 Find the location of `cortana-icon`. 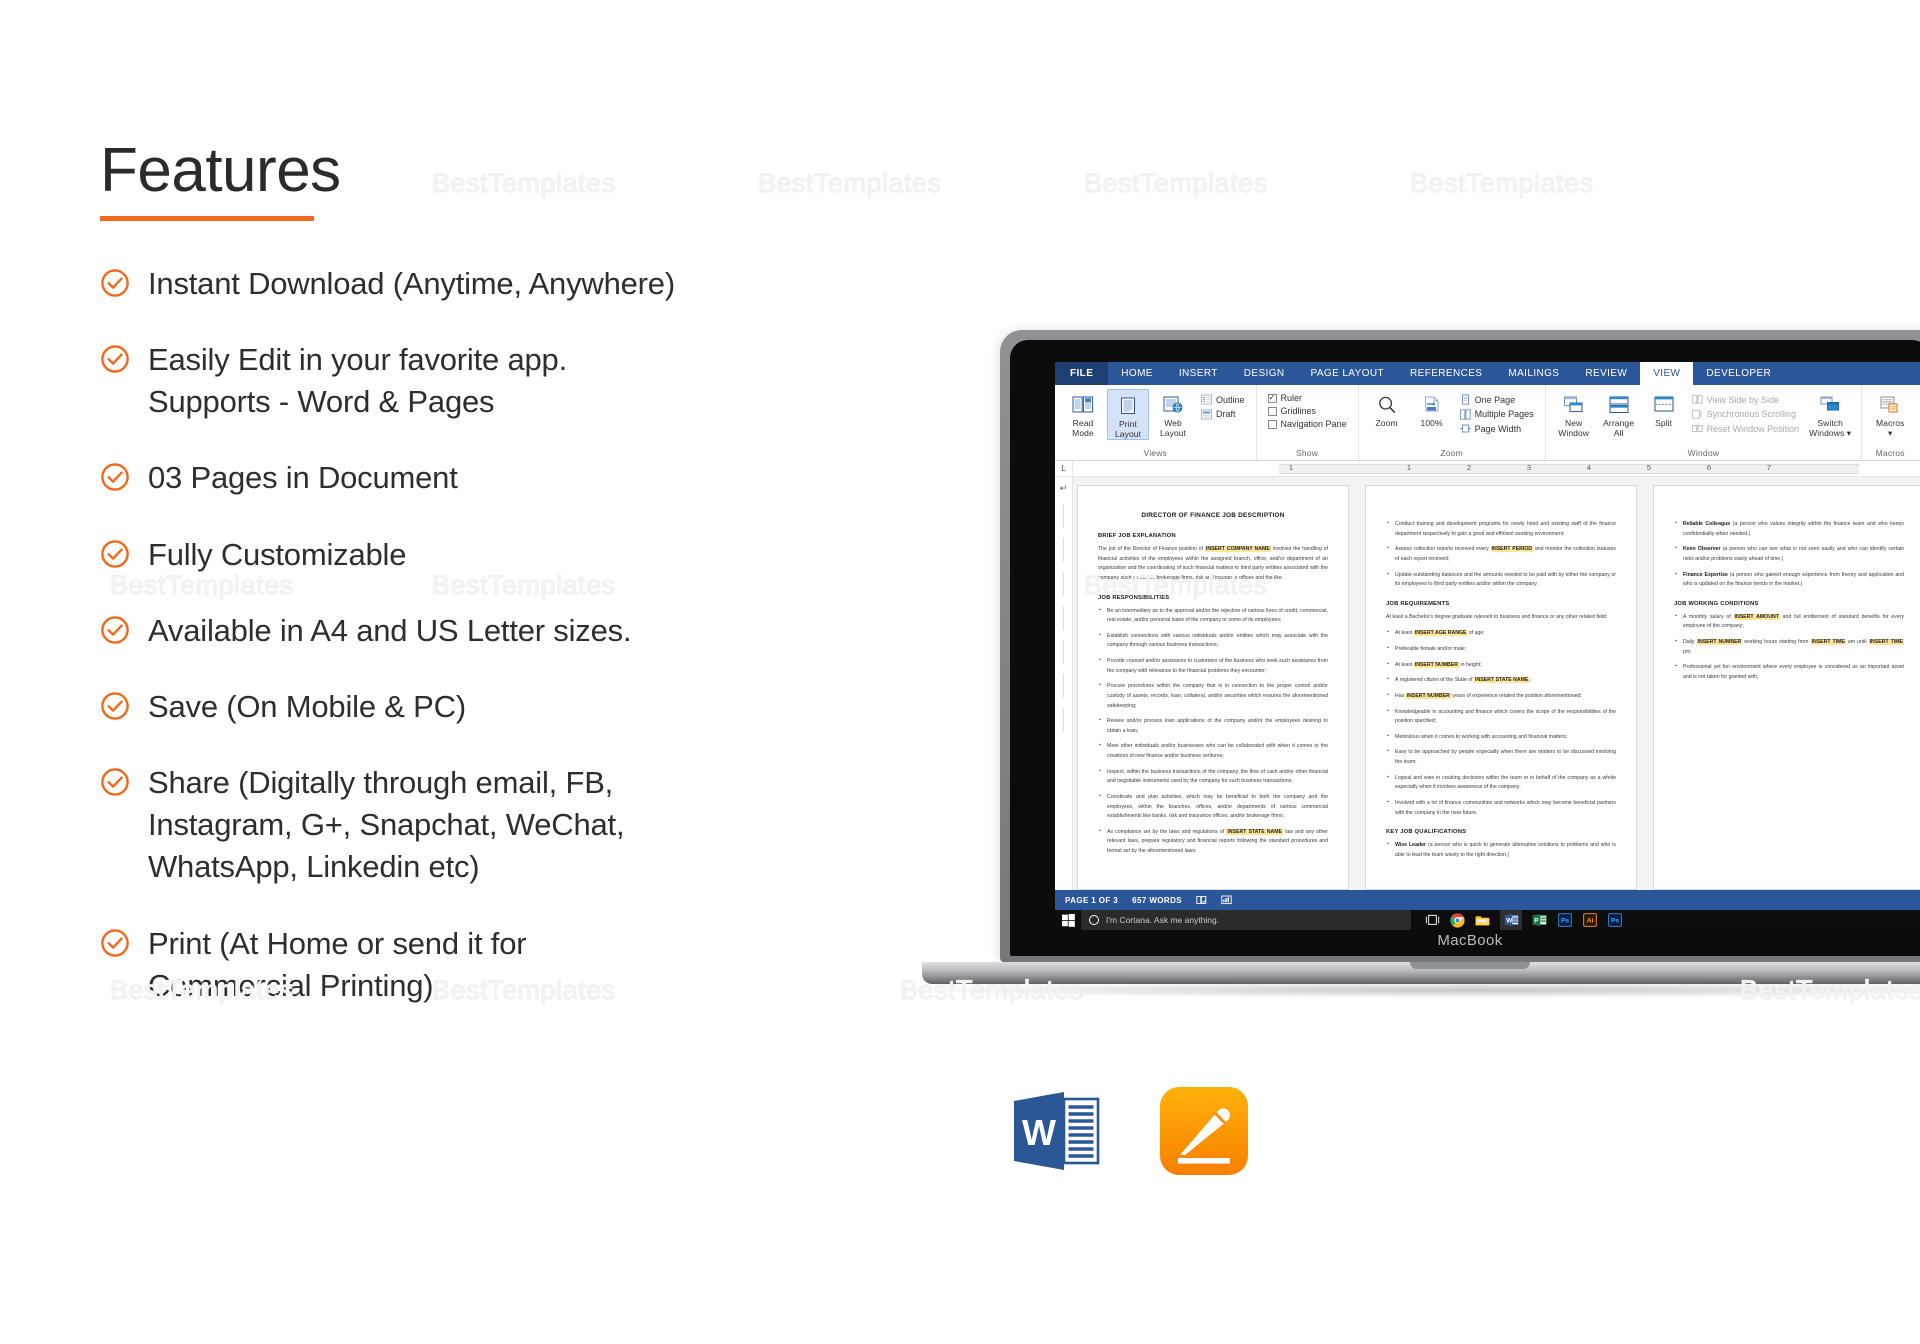

cortana-icon is located at coordinates (1094, 920).